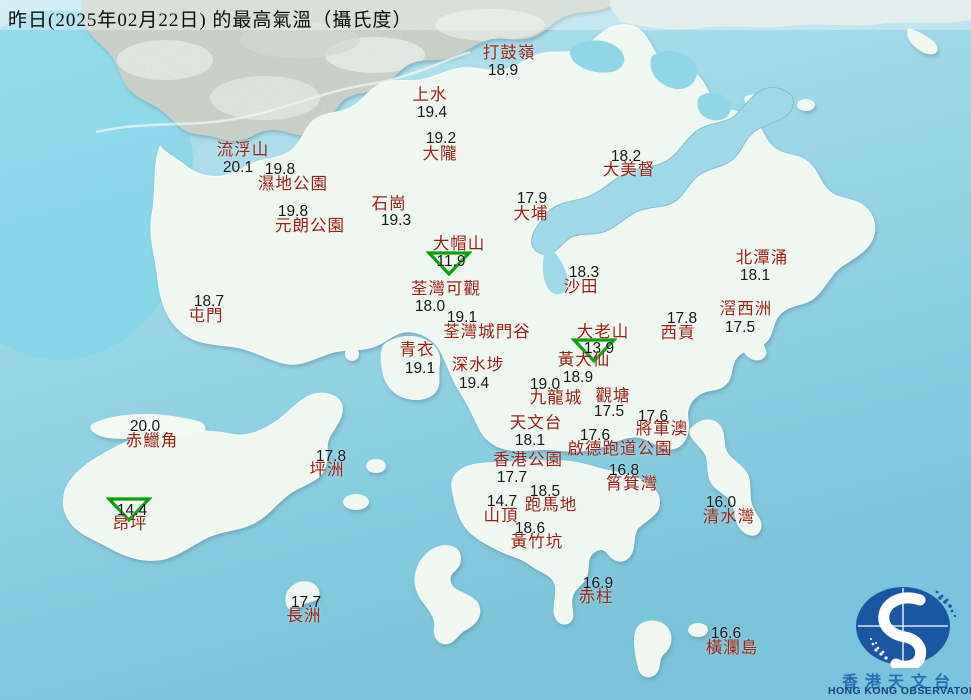 This screenshot has width=971, height=700. Describe the element at coordinates (132, 510) in the screenshot. I see `station-temp: 14.4` at that location.